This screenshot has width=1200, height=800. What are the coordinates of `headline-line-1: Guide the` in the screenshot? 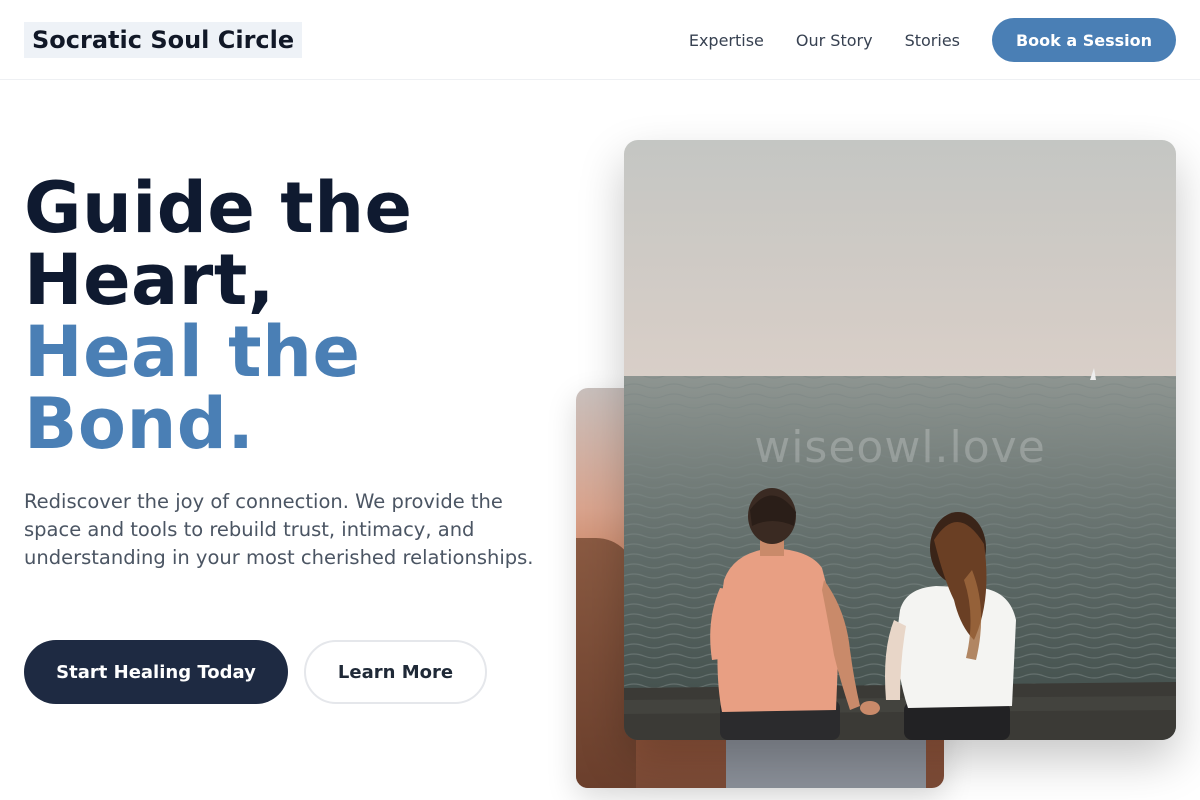 It's located at (218, 208).